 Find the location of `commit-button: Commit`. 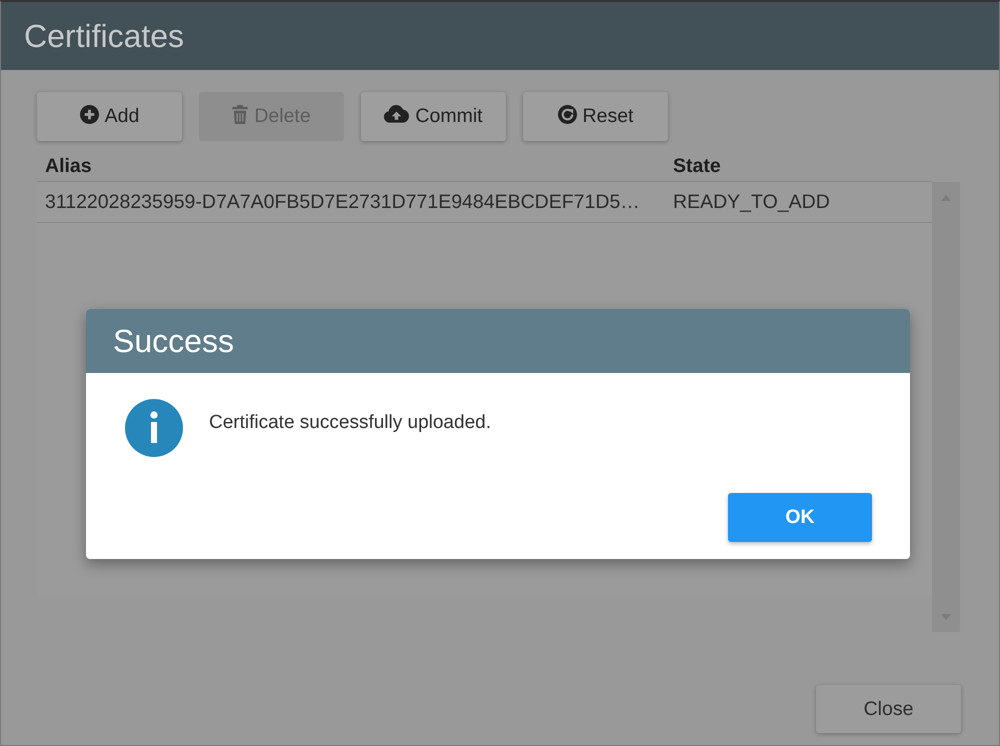

commit-button: Commit is located at coordinates (433, 116).